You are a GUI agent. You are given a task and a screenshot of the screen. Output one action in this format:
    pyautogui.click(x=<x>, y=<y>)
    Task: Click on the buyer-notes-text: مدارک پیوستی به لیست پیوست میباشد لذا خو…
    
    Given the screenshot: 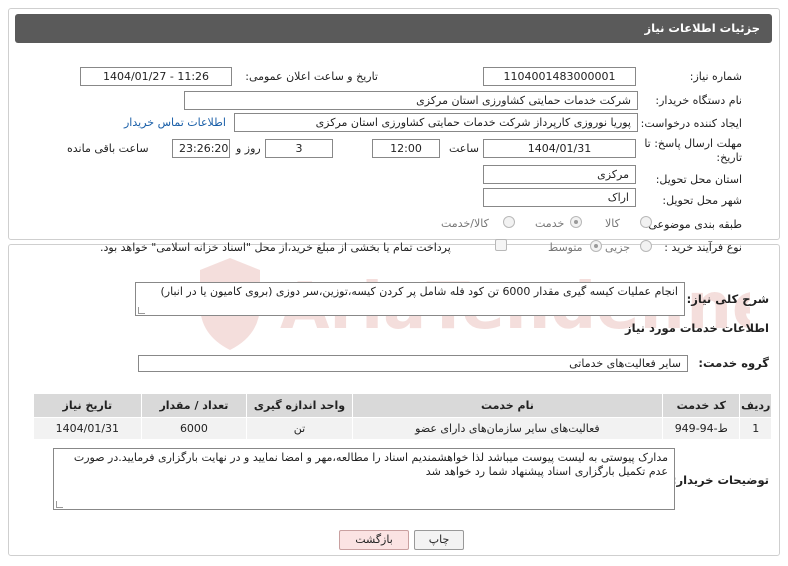 What is the action you would take?
    pyautogui.click(x=370, y=464)
    